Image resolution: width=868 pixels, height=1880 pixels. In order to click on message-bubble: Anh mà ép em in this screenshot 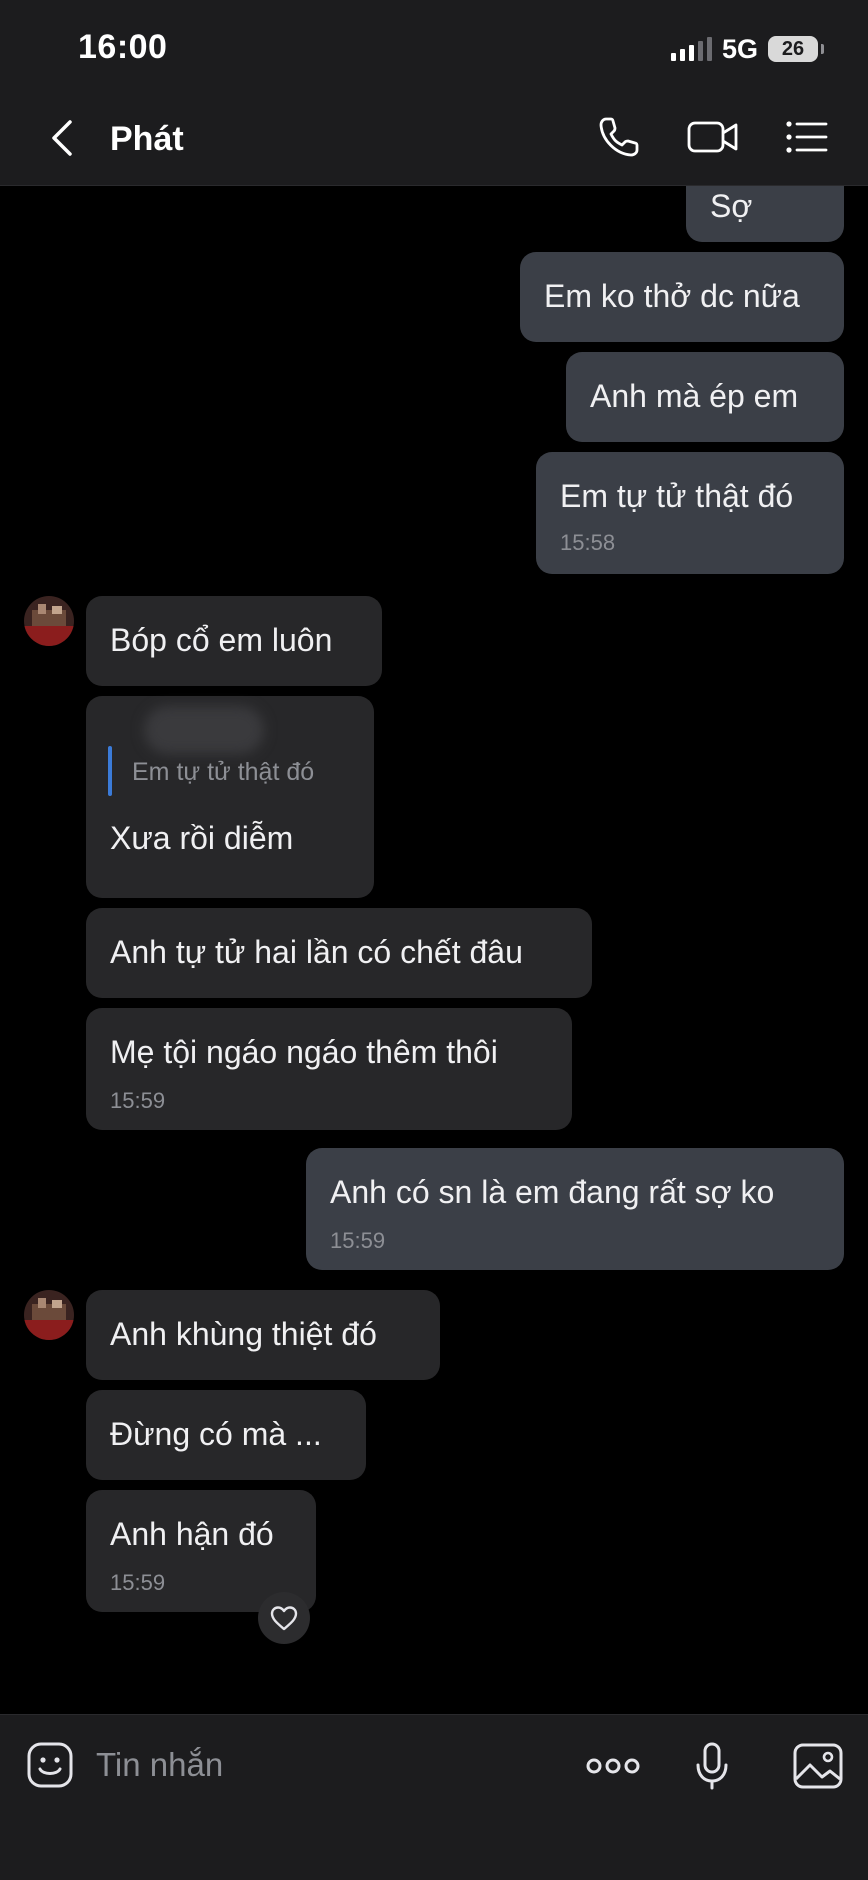, I will do `click(705, 397)`.